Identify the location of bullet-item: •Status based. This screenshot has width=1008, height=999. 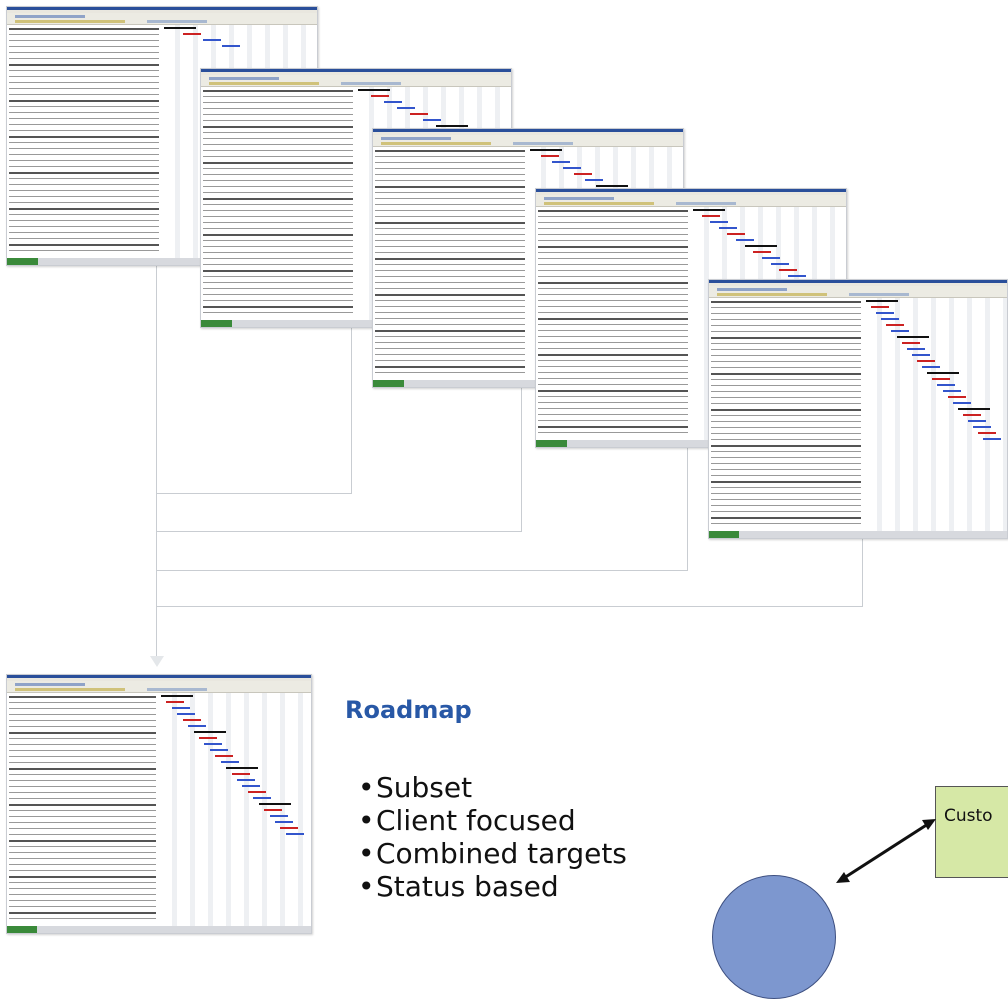
(492, 886).